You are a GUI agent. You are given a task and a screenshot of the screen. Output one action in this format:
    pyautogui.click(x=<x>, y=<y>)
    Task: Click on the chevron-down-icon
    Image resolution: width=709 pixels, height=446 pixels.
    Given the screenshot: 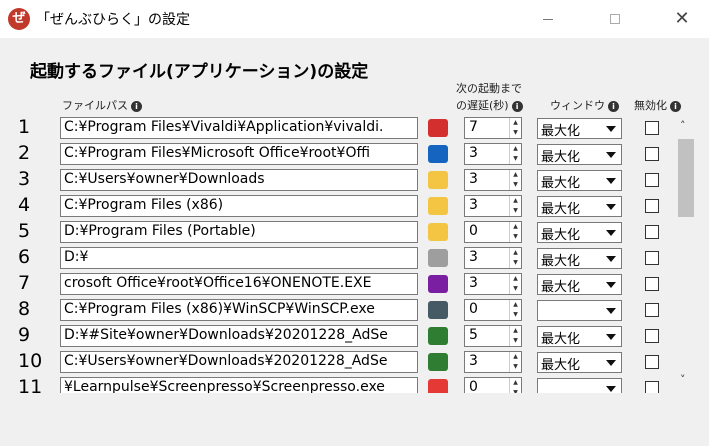 What is the action you would take?
    pyautogui.click(x=611, y=389)
    